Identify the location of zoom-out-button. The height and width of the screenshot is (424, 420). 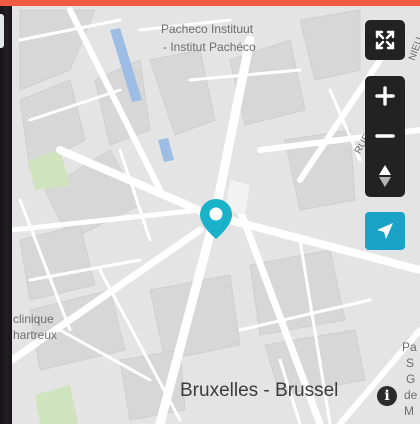
(385, 136).